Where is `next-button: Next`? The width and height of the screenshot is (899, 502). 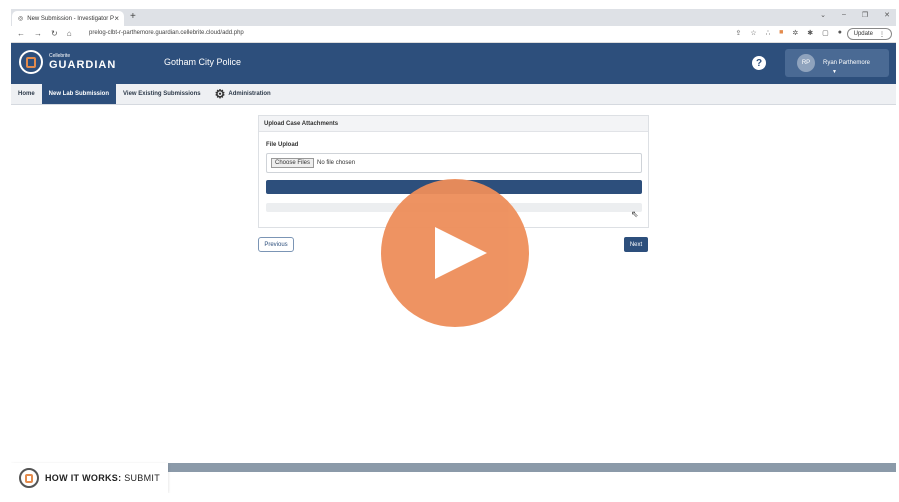 next-button: Next is located at coordinates (636, 244).